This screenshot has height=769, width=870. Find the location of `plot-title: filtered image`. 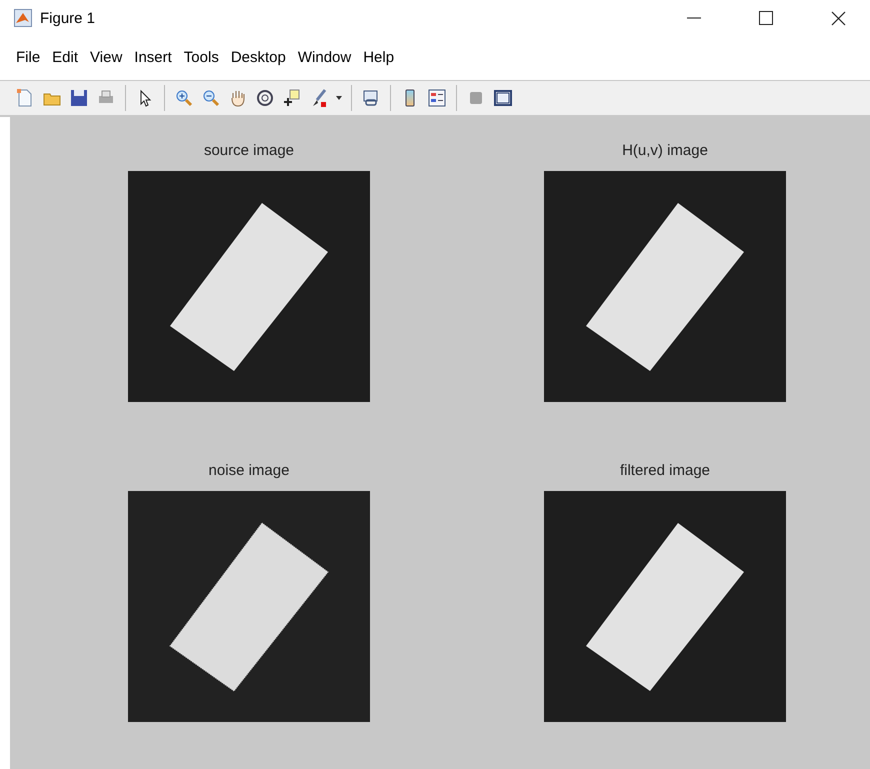

plot-title: filtered image is located at coordinates (665, 470).